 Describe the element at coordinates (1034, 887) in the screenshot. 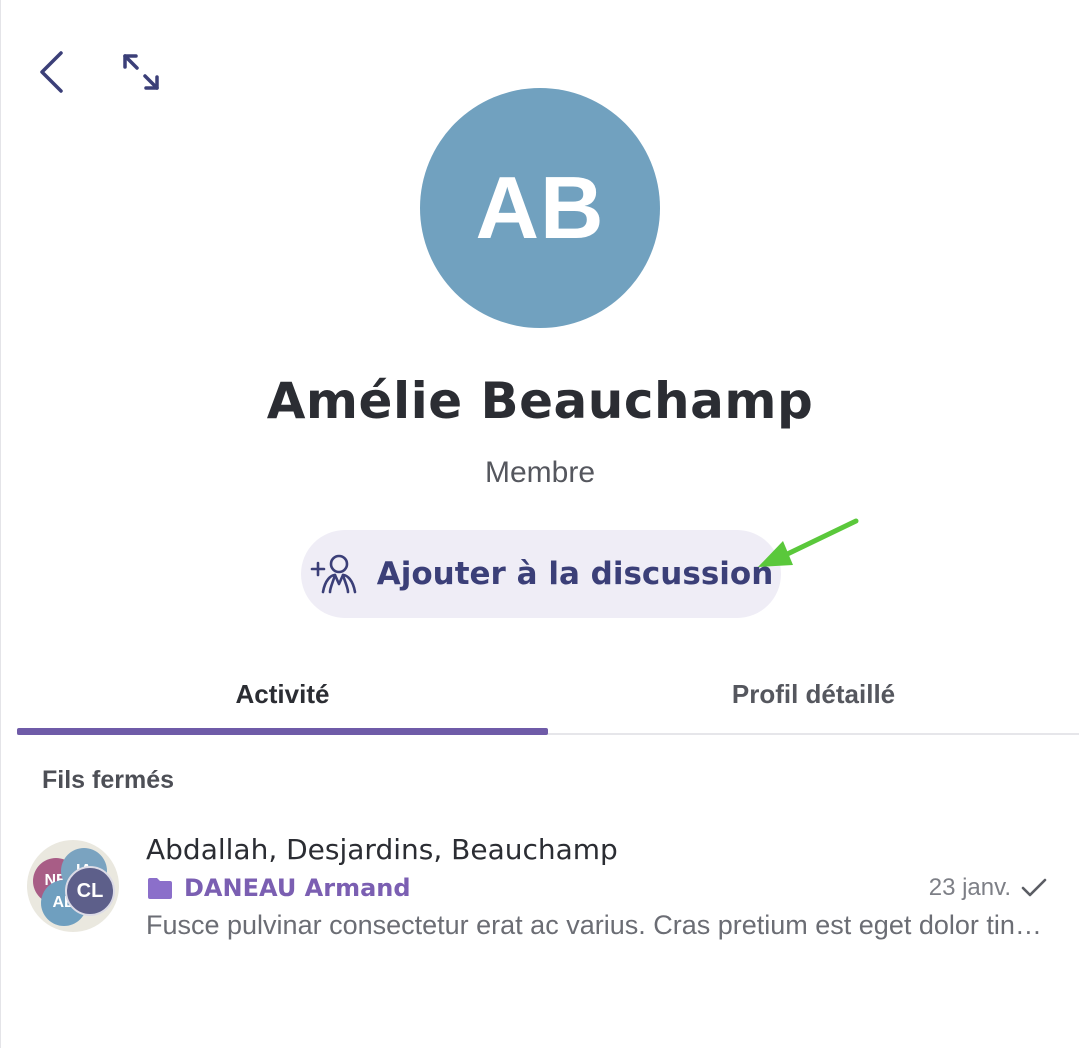

I see `checkmark-icon` at that location.